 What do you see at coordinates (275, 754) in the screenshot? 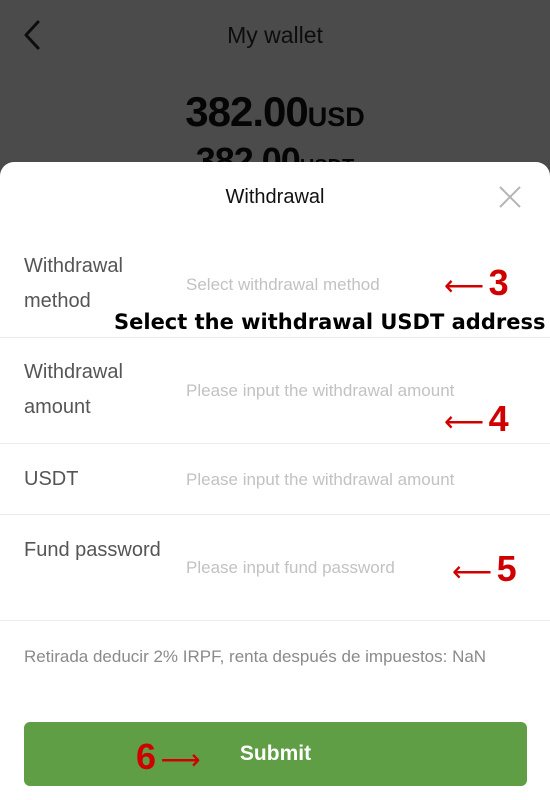
I see `submit-button: Submit` at bounding box center [275, 754].